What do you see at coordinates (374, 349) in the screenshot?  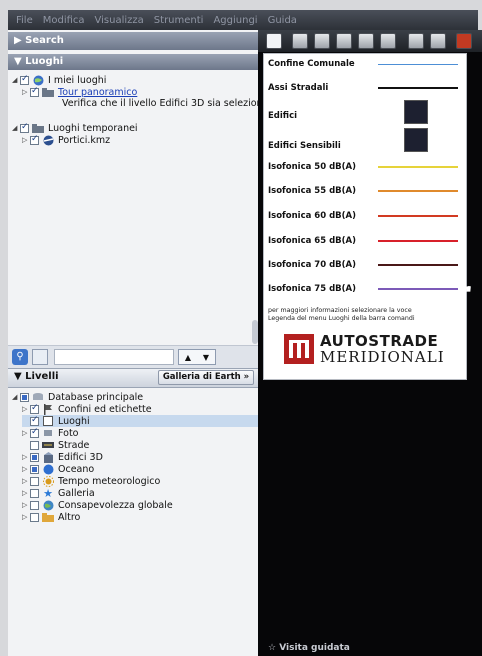 I see `autostrade-logo: AUTOSTRADE MERIDIONALI` at bounding box center [374, 349].